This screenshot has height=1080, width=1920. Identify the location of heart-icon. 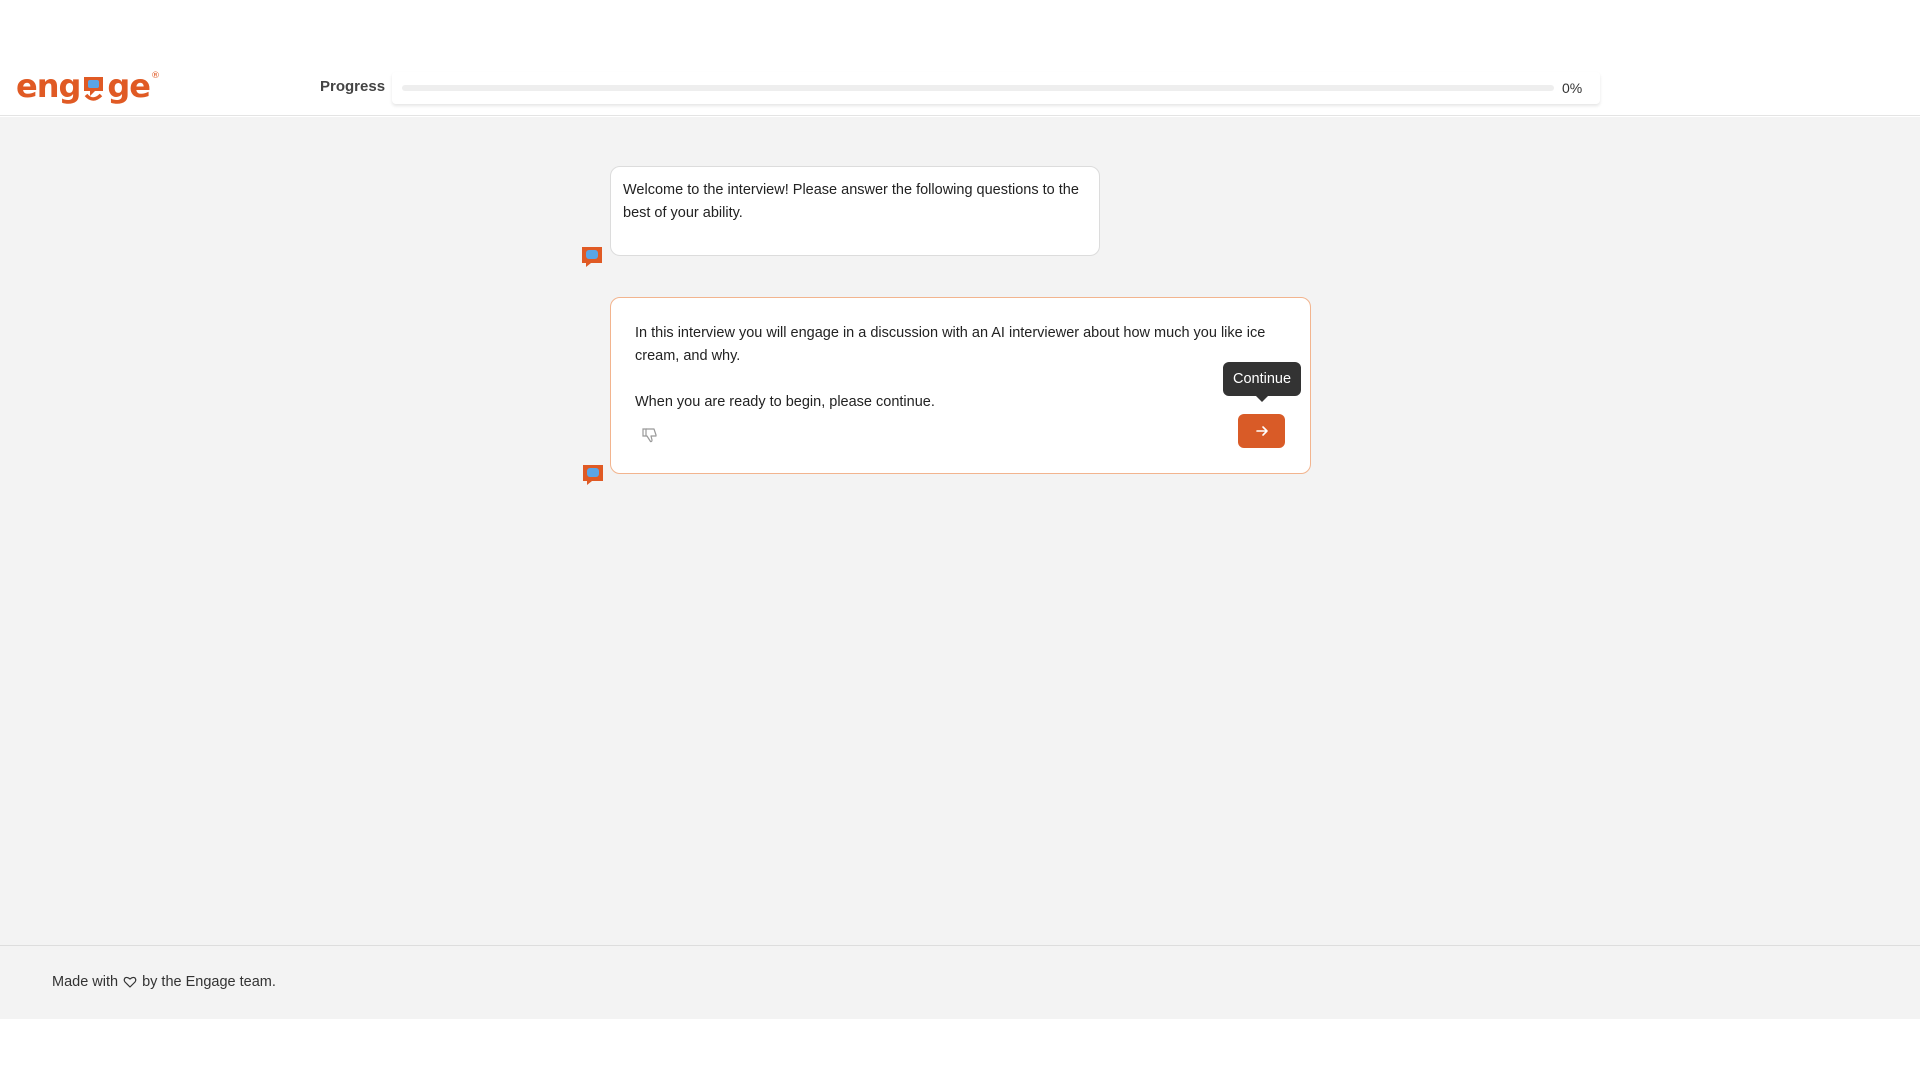
(130, 982).